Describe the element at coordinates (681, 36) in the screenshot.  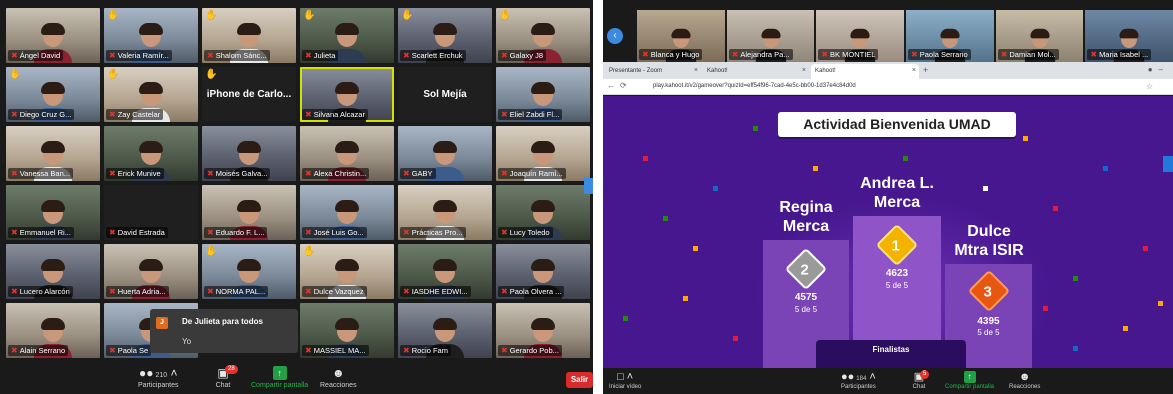
I see `strip-participant-tile: ✖ Blanca y Hugo` at that location.